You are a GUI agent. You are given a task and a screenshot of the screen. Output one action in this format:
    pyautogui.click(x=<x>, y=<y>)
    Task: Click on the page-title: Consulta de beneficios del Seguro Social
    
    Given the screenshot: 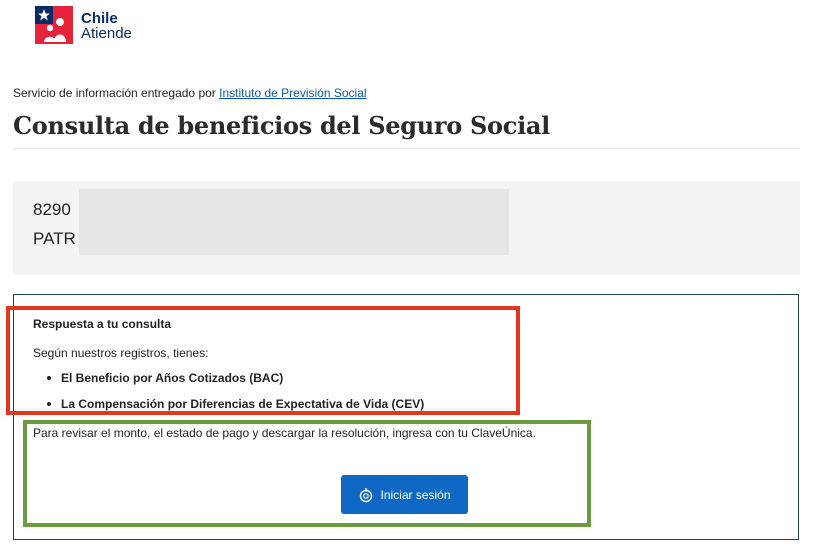 What is the action you would take?
    pyautogui.click(x=281, y=125)
    